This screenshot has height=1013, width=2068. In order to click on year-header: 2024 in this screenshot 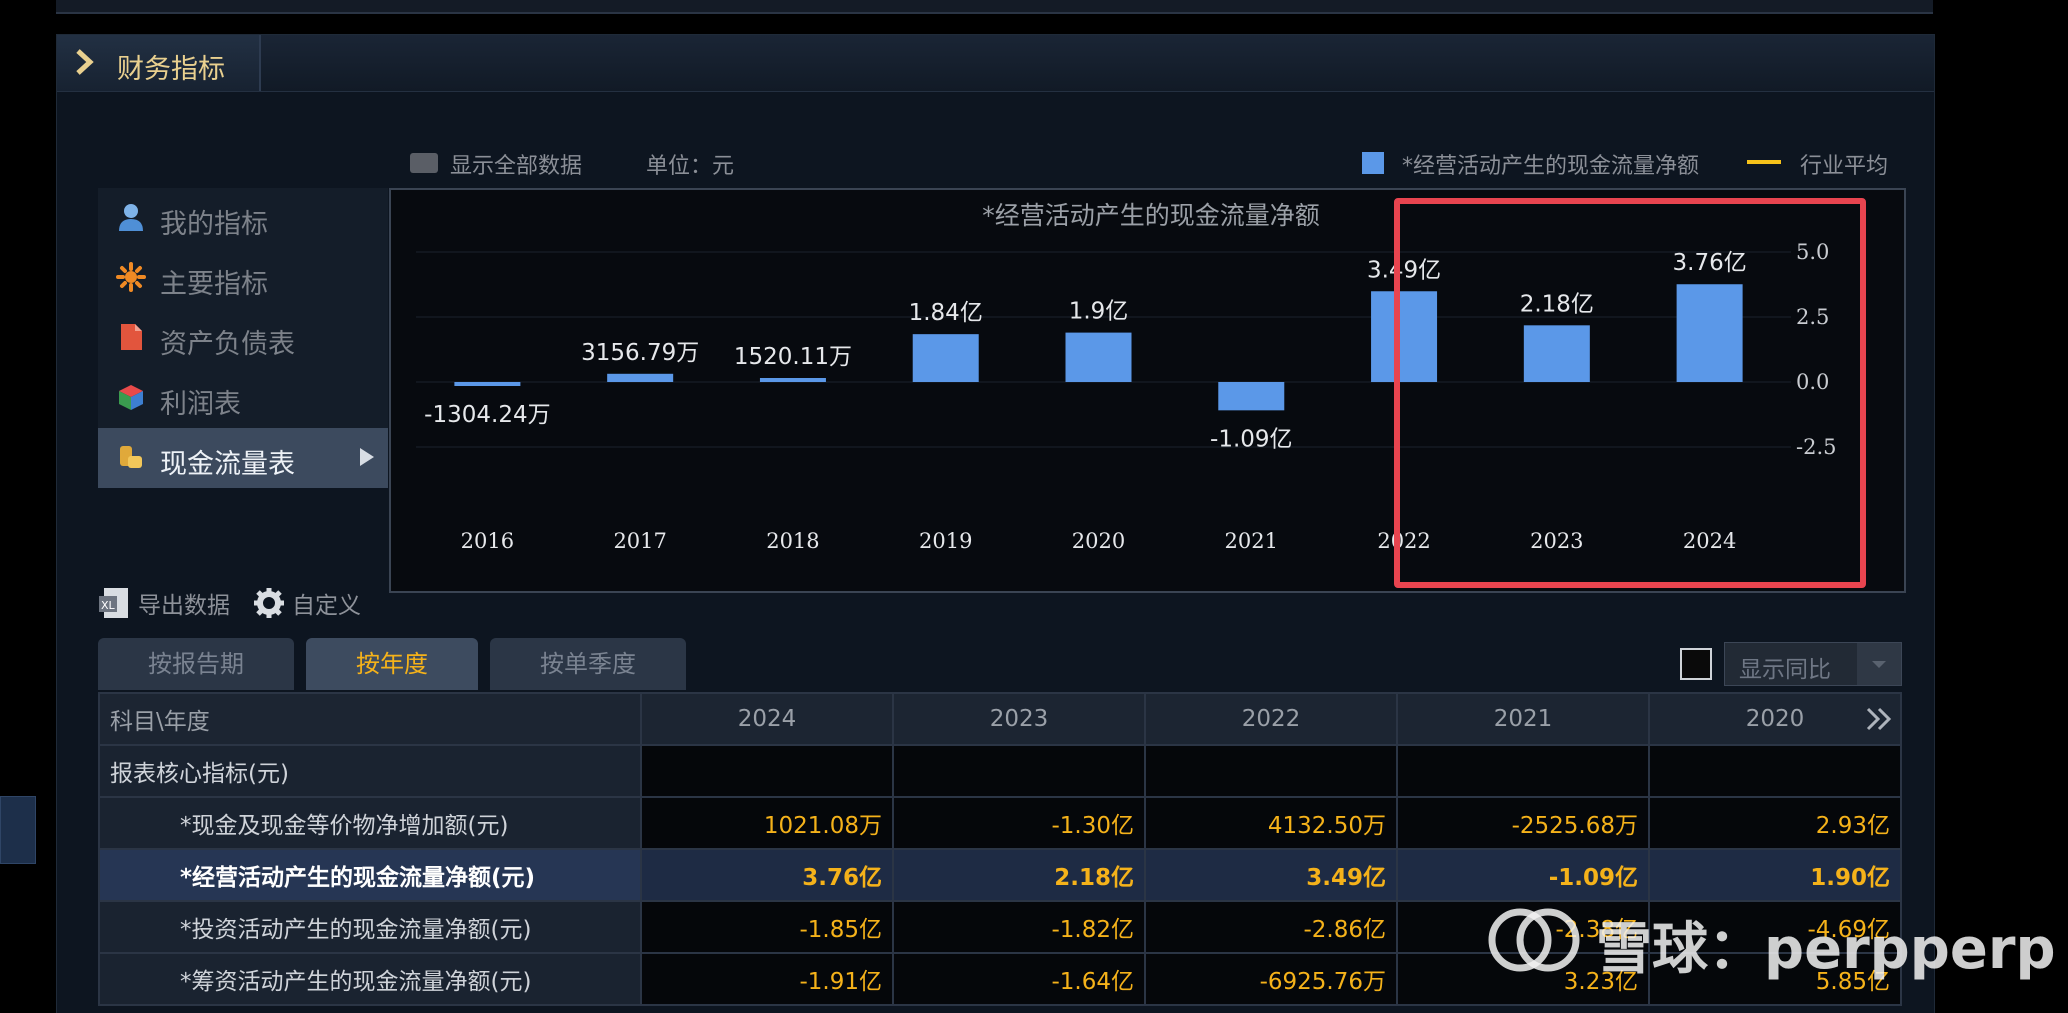, I will do `click(767, 719)`.